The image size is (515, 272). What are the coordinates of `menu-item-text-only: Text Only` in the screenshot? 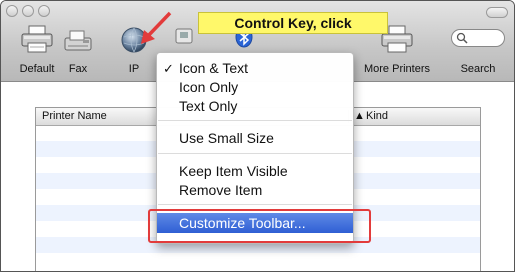 It's located at (255, 106).